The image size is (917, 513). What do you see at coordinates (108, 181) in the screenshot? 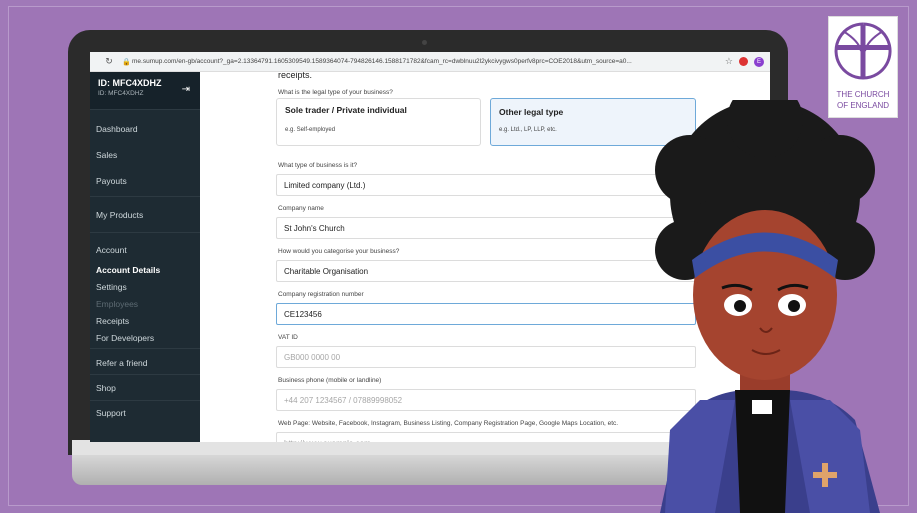
I see `sidebar-item-payouts: Payouts` at bounding box center [108, 181].